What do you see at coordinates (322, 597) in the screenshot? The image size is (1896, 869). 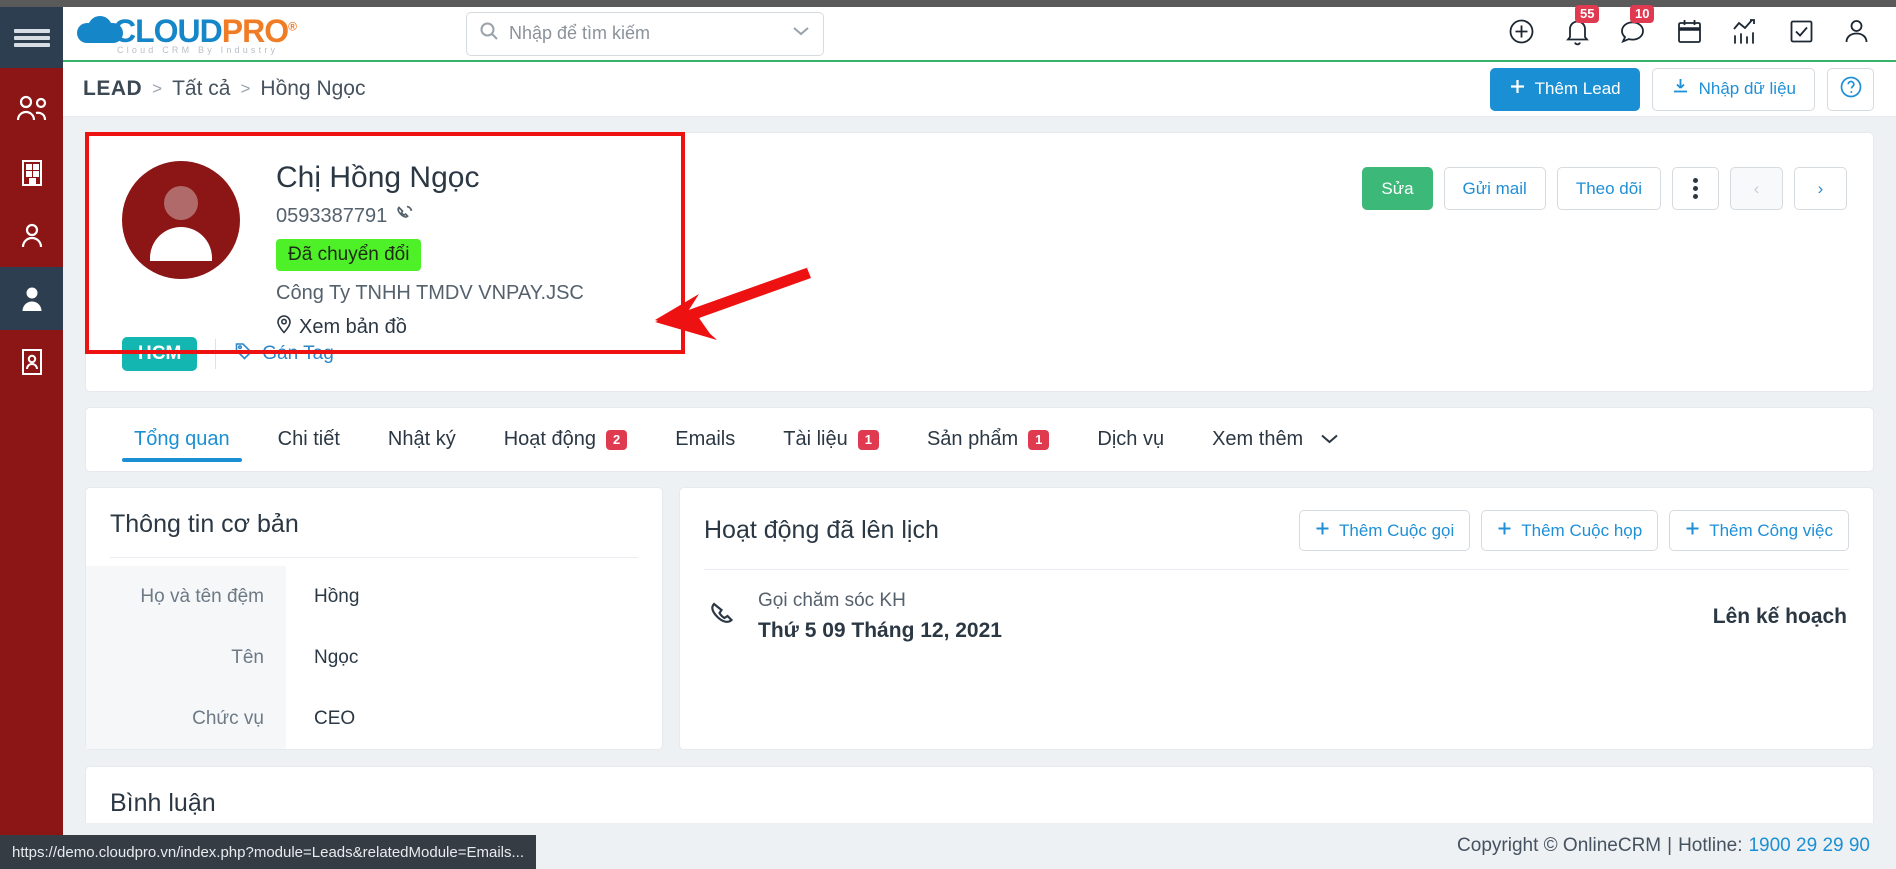 I see `field-value: Hồng` at bounding box center [322, 597].